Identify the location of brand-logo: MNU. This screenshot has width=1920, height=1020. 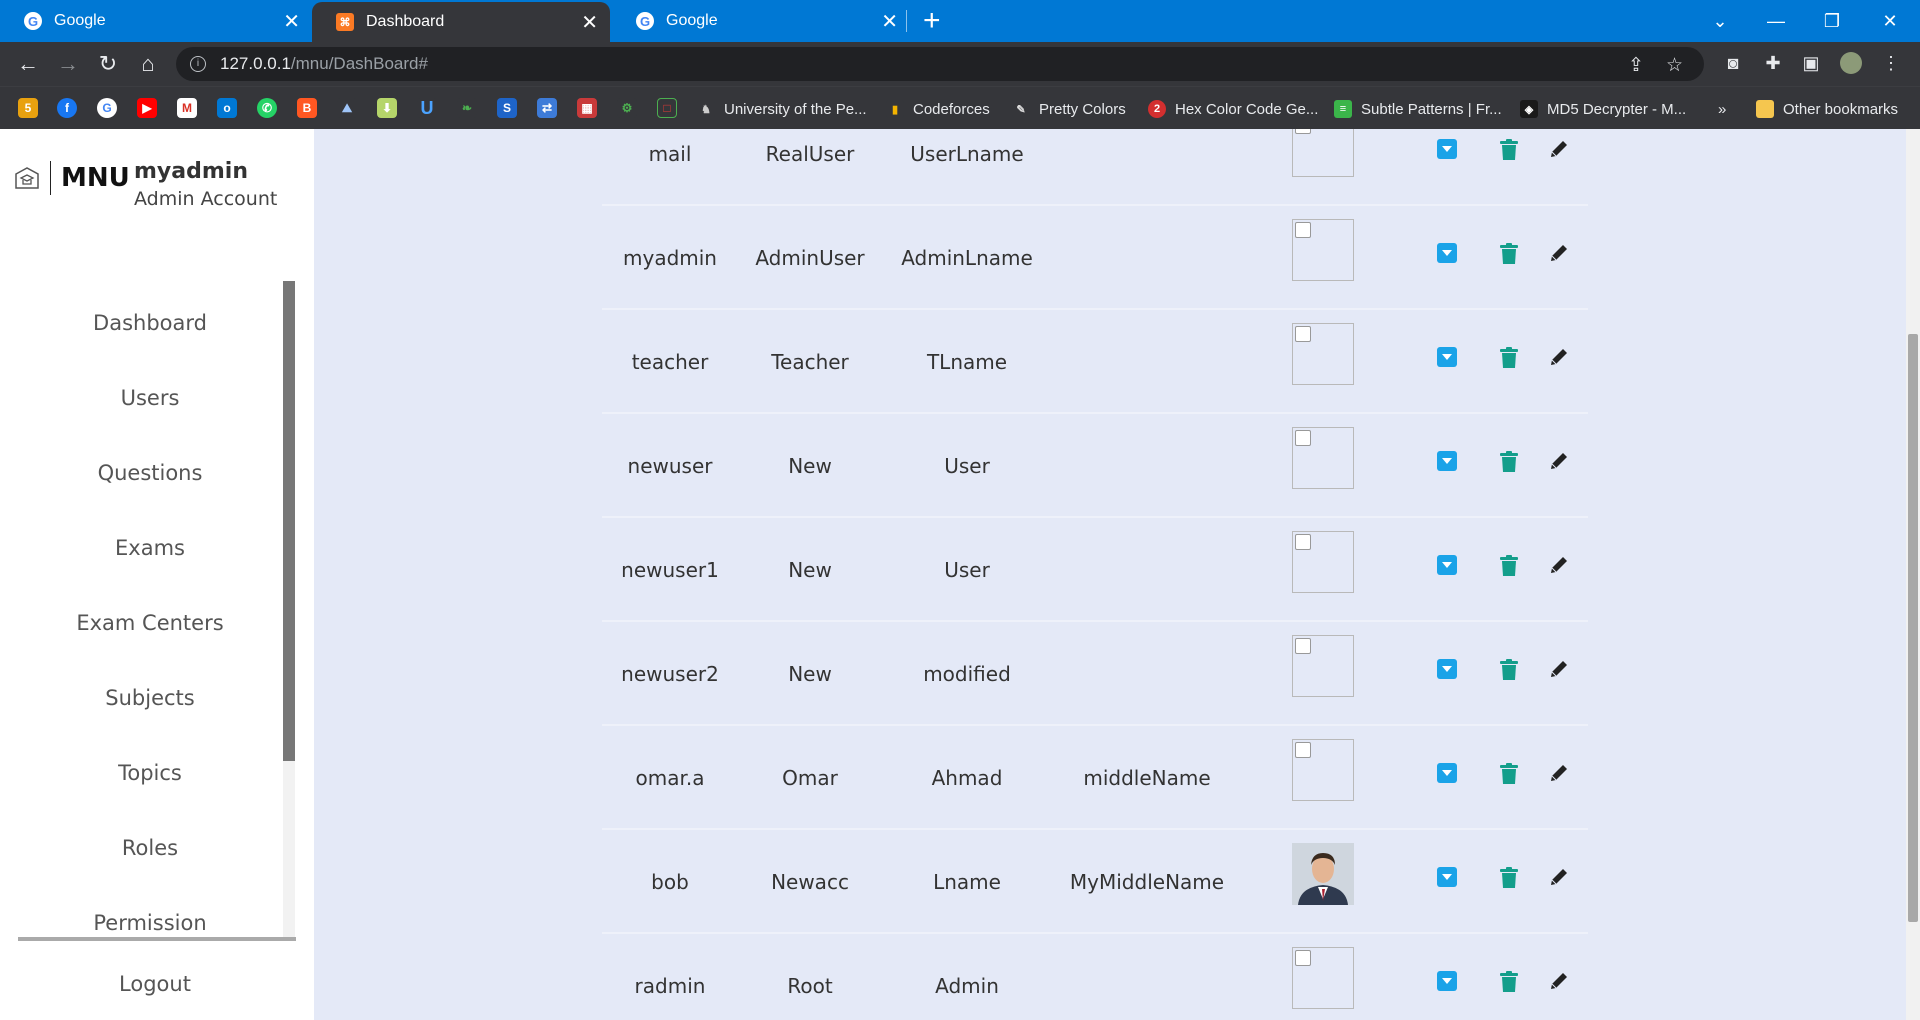
(72, 178).